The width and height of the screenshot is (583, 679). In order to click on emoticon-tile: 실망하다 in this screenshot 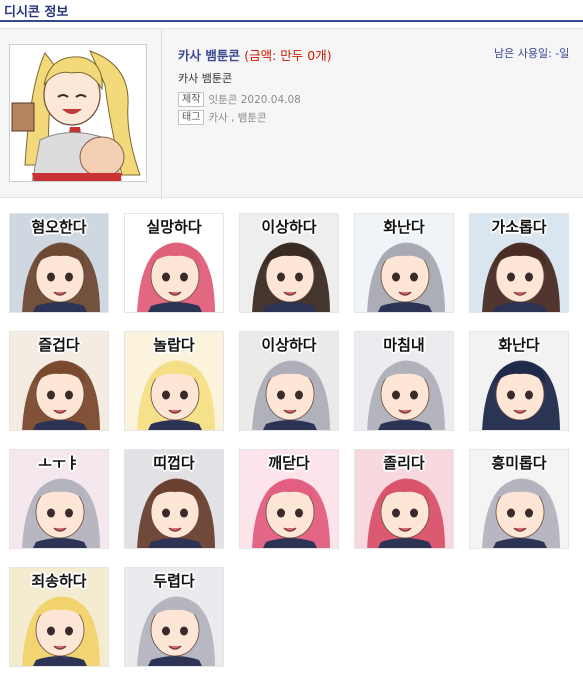, I will do `click(174, 263)`.